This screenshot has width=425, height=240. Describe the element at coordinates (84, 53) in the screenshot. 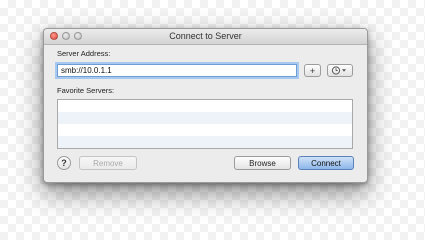

I see `server-address-label: Server Address:` at that location.